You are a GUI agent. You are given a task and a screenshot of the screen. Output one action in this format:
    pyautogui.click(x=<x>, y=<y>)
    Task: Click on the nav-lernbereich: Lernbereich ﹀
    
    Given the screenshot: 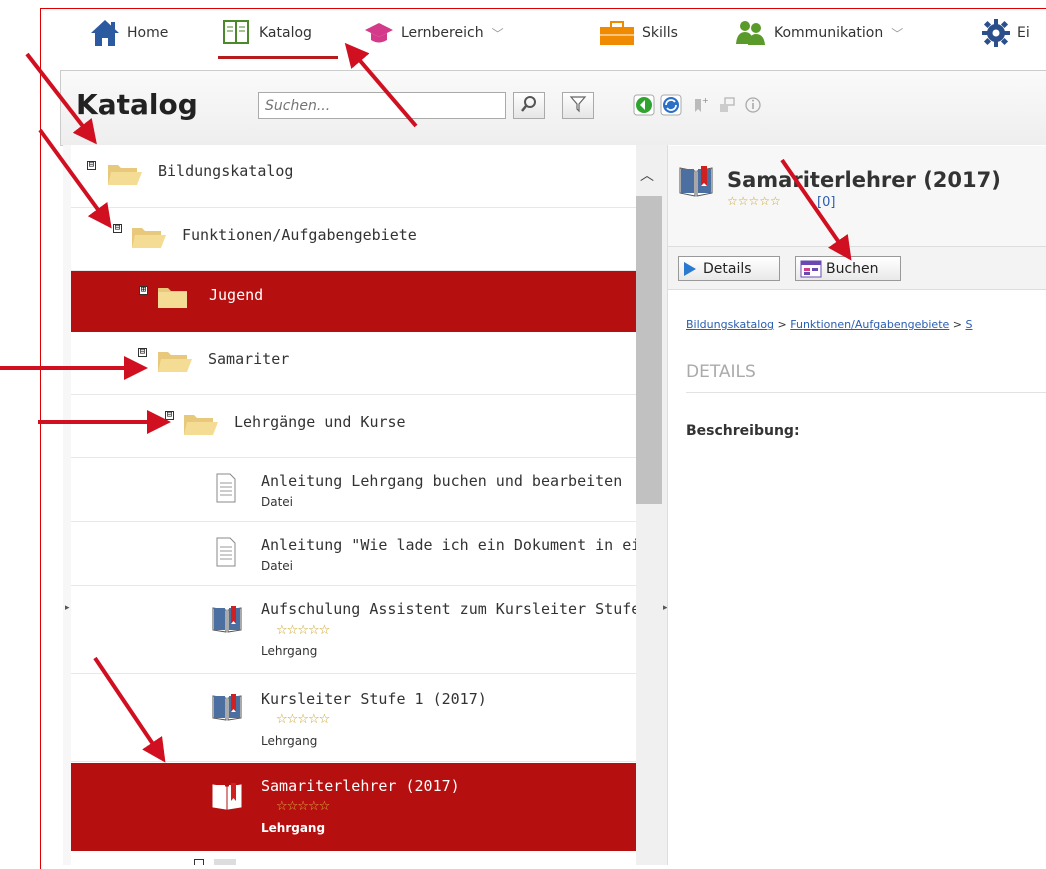 What is the action you would take?
    pyautogui.click(x=433, y=33)
    